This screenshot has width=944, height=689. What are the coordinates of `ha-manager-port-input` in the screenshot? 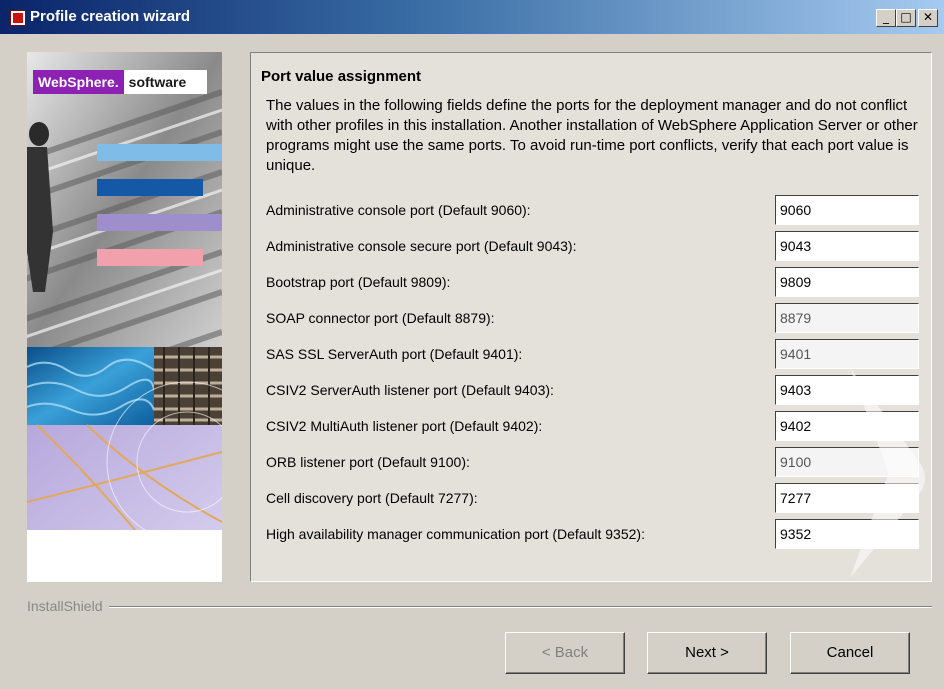 It's located at (847, 534).